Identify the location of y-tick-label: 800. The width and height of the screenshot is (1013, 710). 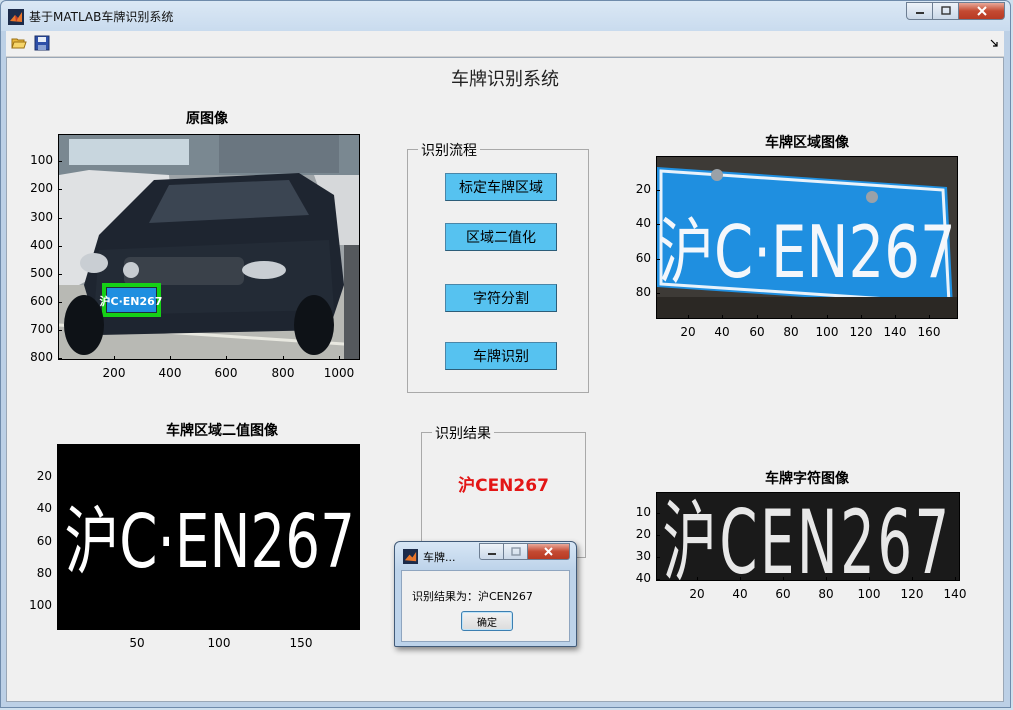
(41, 357).